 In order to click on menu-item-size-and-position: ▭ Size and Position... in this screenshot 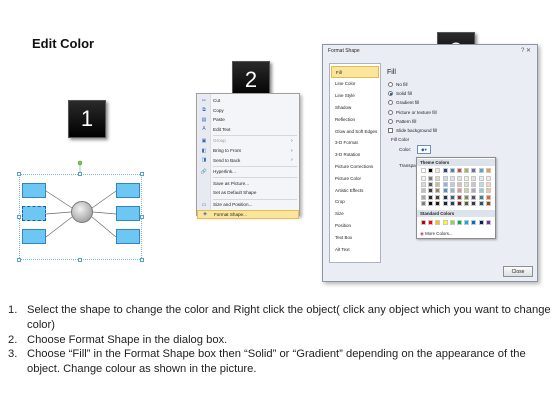, I will do `click(248, 204)`.